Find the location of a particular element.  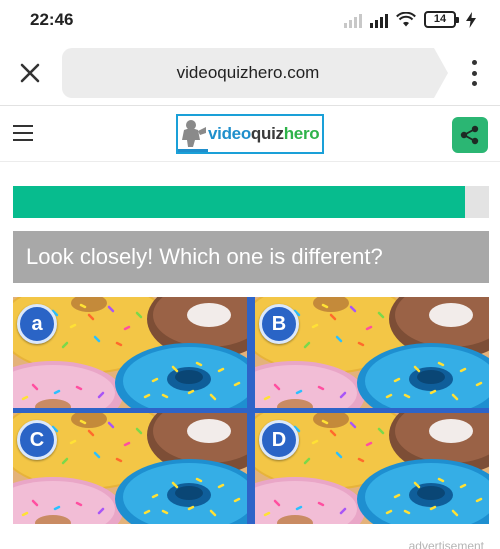

browser-toolbar: videoquizhero.com is located at coordinates (250, 73).